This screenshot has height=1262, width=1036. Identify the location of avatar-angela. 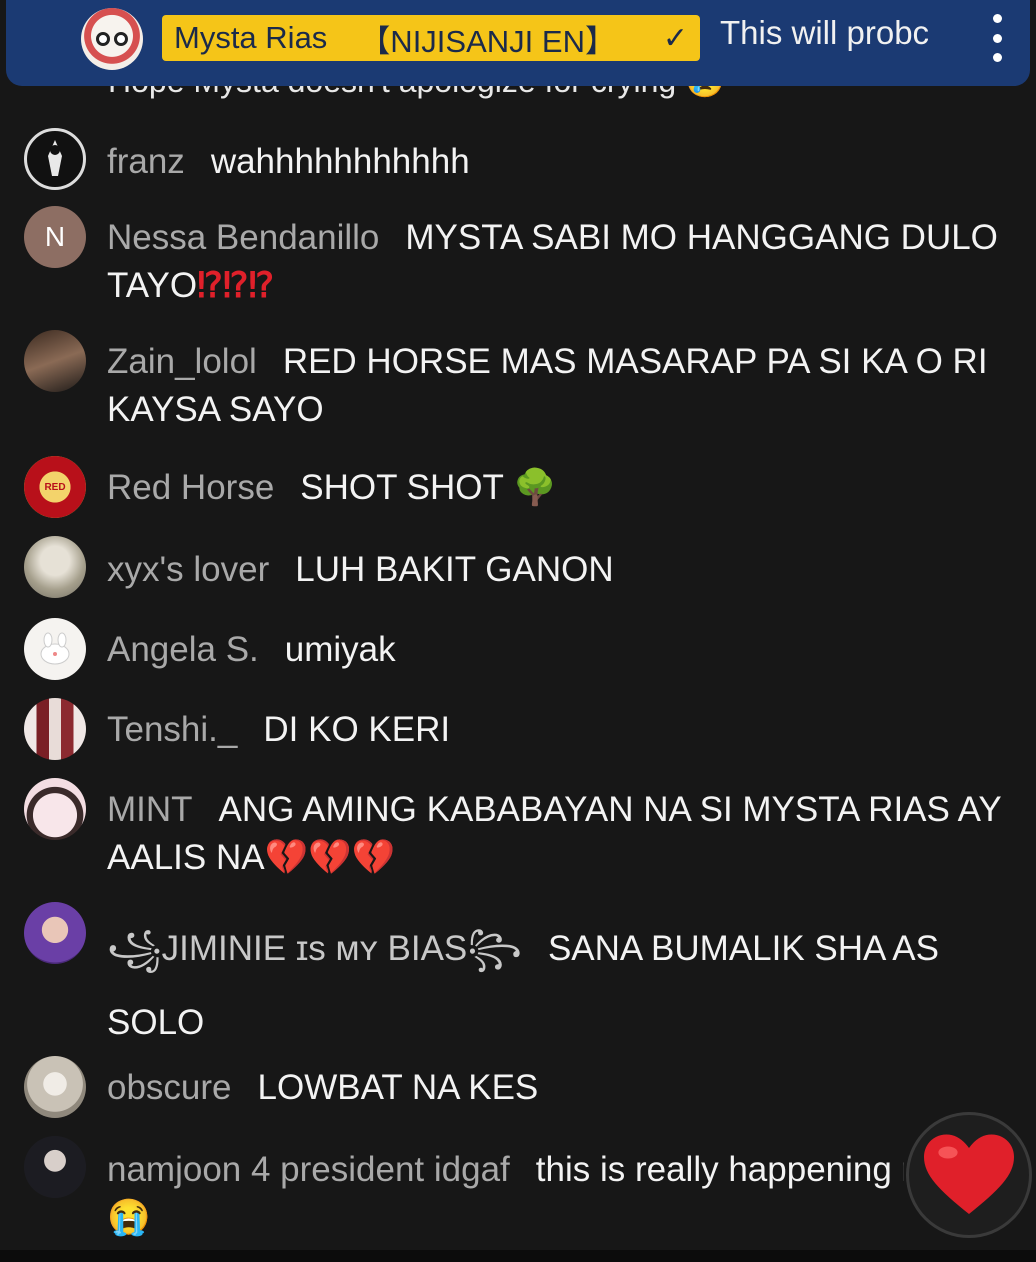
(55, 649).